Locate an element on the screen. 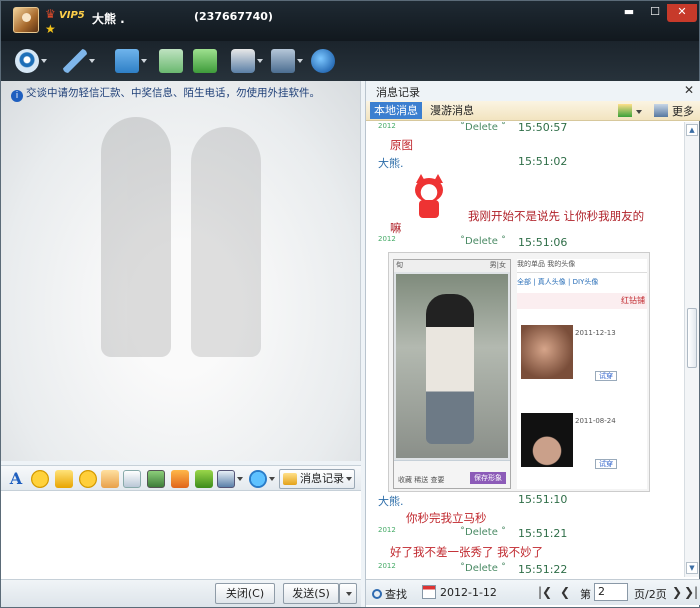 The width and height of the screenshot is (700, 608). avatar-thumbnail is located at coordinates (547, 440).